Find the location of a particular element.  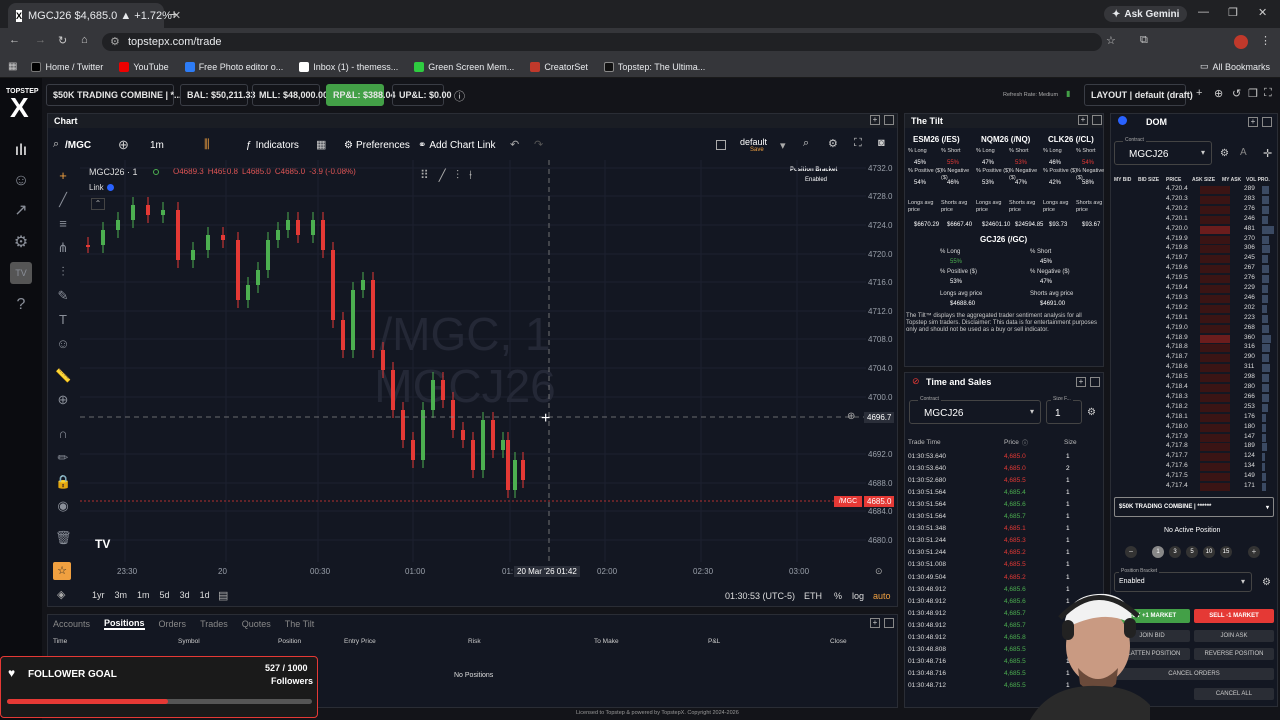

bracket-settings-icon: ⚙ is located at coordinates (1266, 582).